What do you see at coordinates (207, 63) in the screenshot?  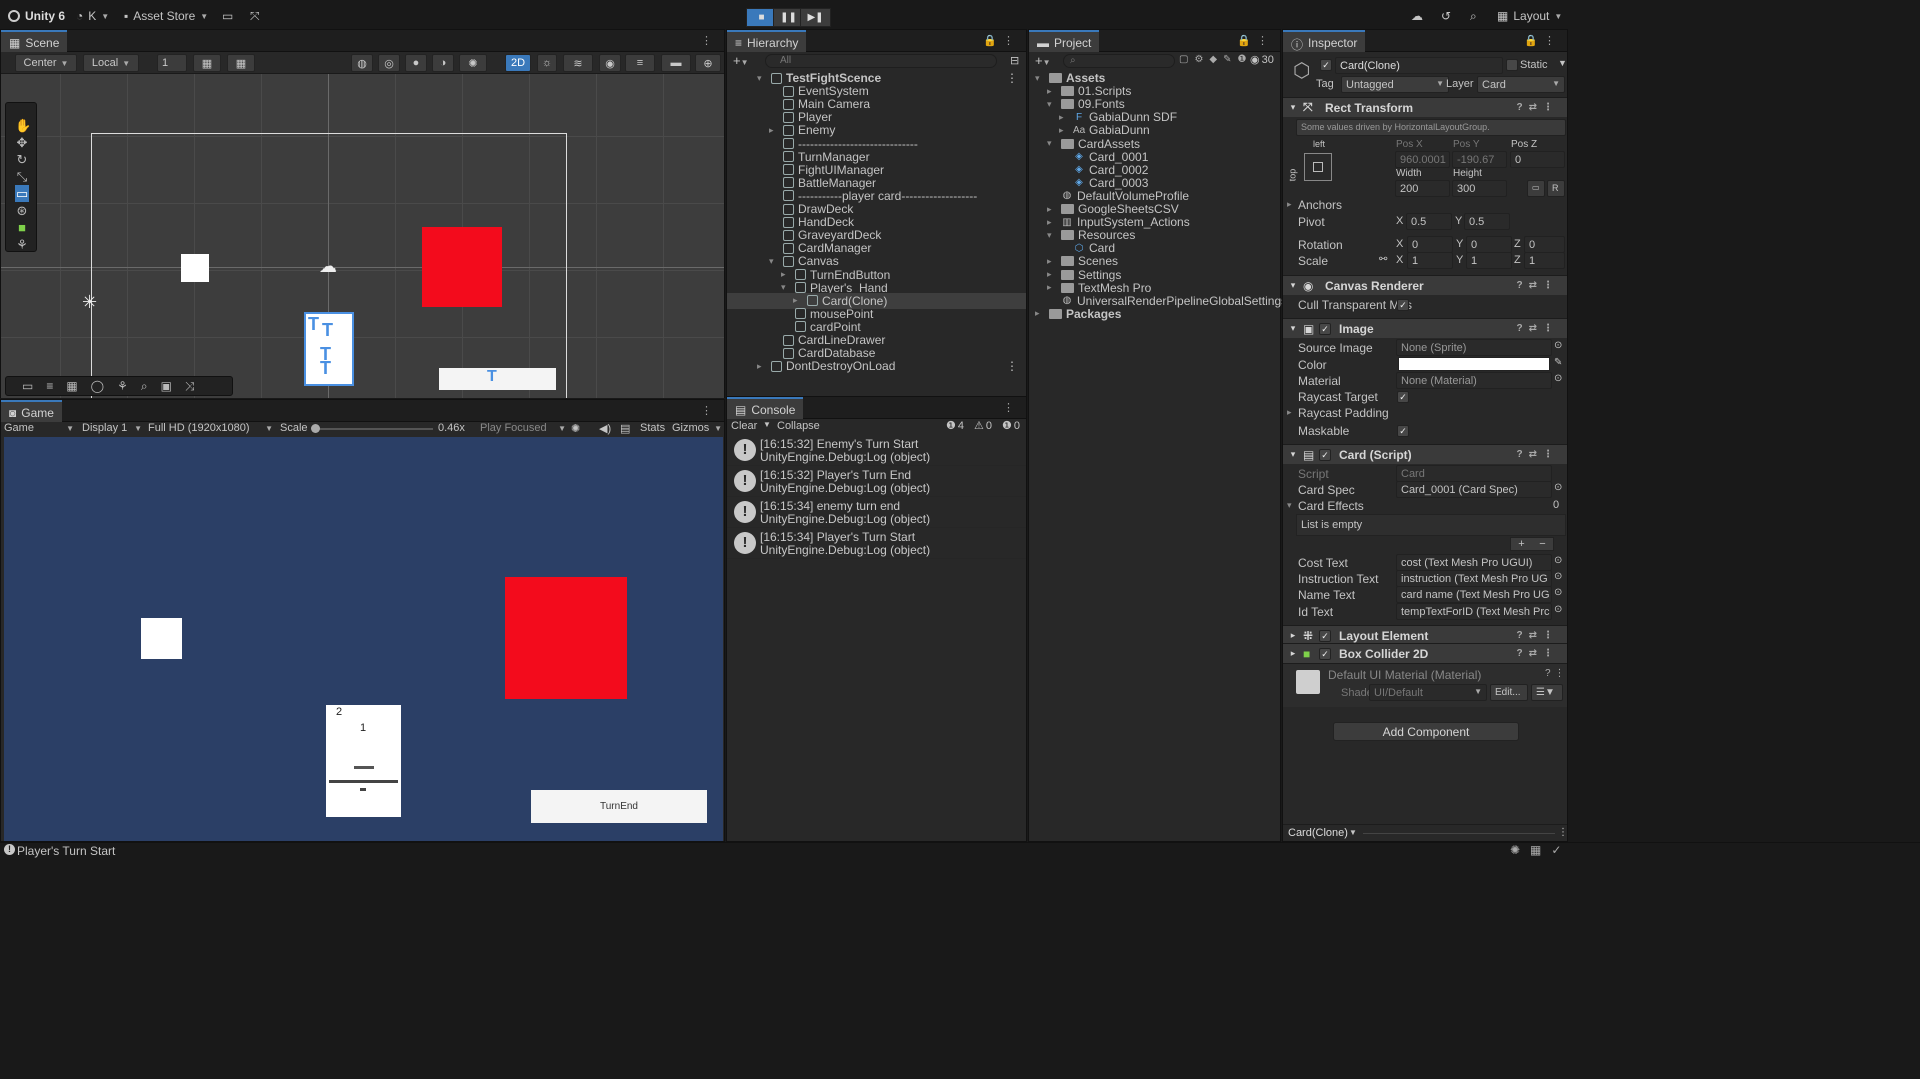 I see `grid-snap-icon: ▦` at bounding box center [207, 63].